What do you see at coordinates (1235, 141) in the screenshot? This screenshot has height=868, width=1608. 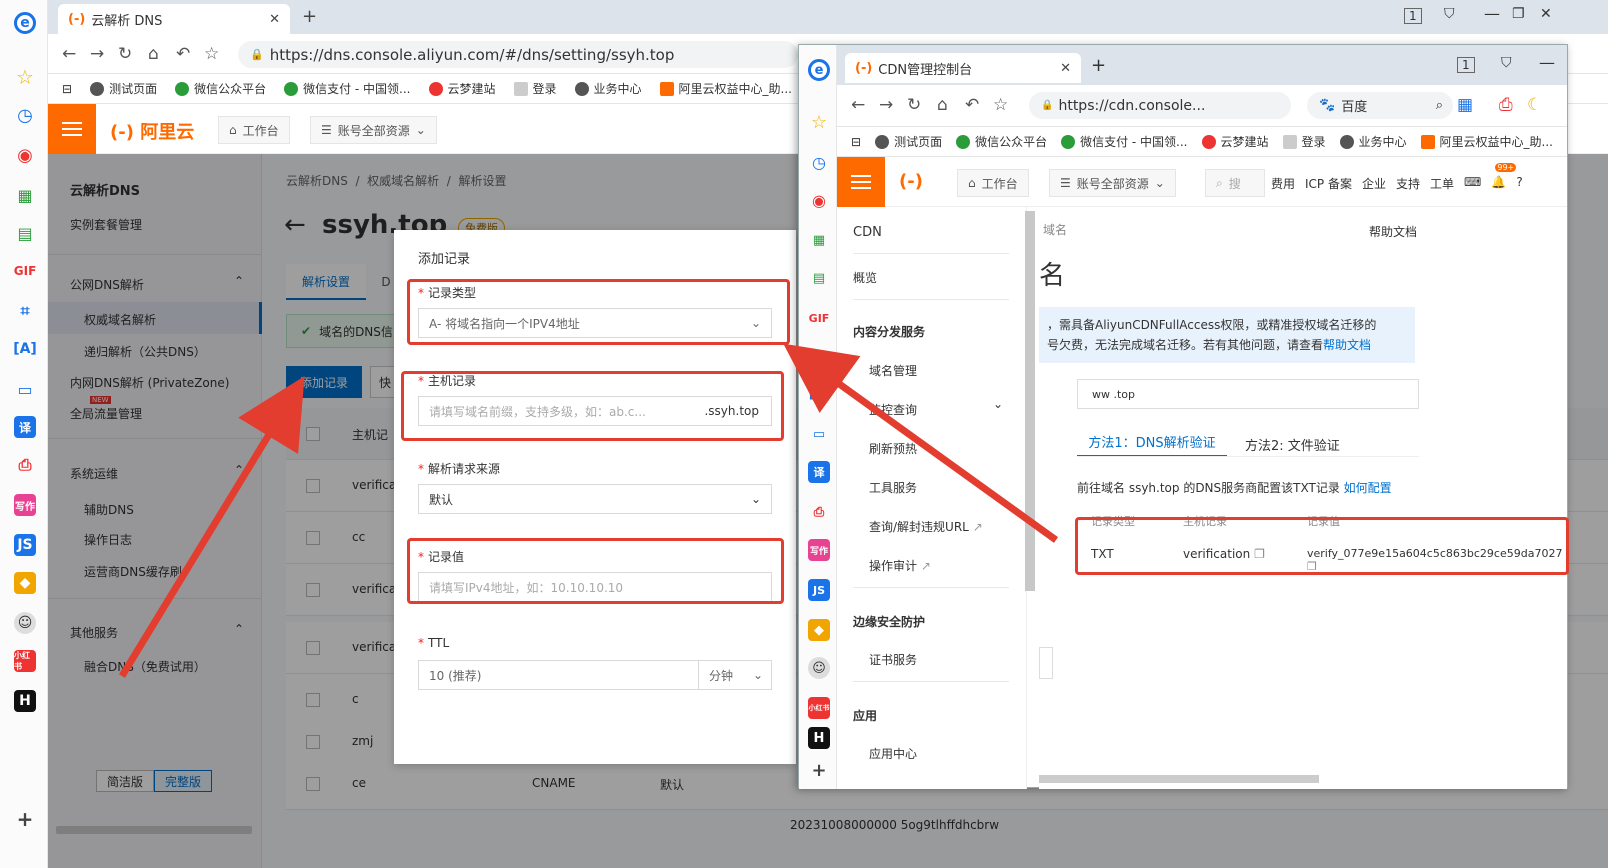 I see `bookmark-item: 云梦建站` at bounding box center [1235, 141].